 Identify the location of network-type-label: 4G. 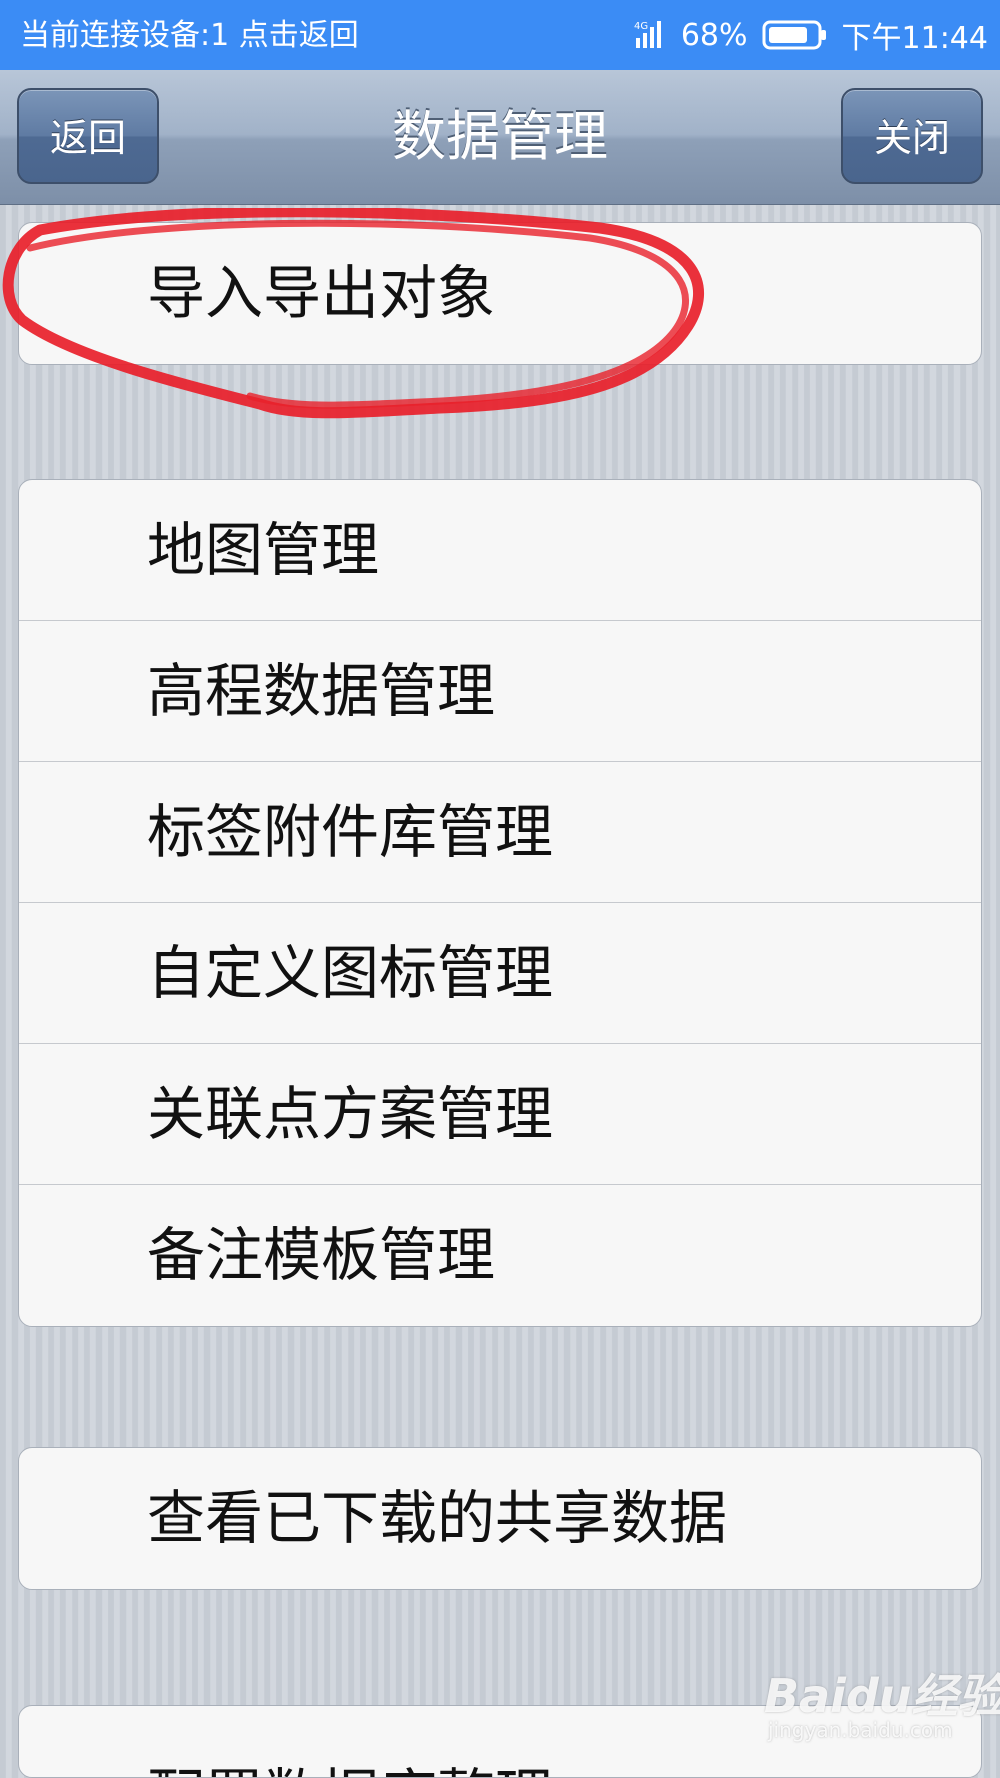
(641, 26).